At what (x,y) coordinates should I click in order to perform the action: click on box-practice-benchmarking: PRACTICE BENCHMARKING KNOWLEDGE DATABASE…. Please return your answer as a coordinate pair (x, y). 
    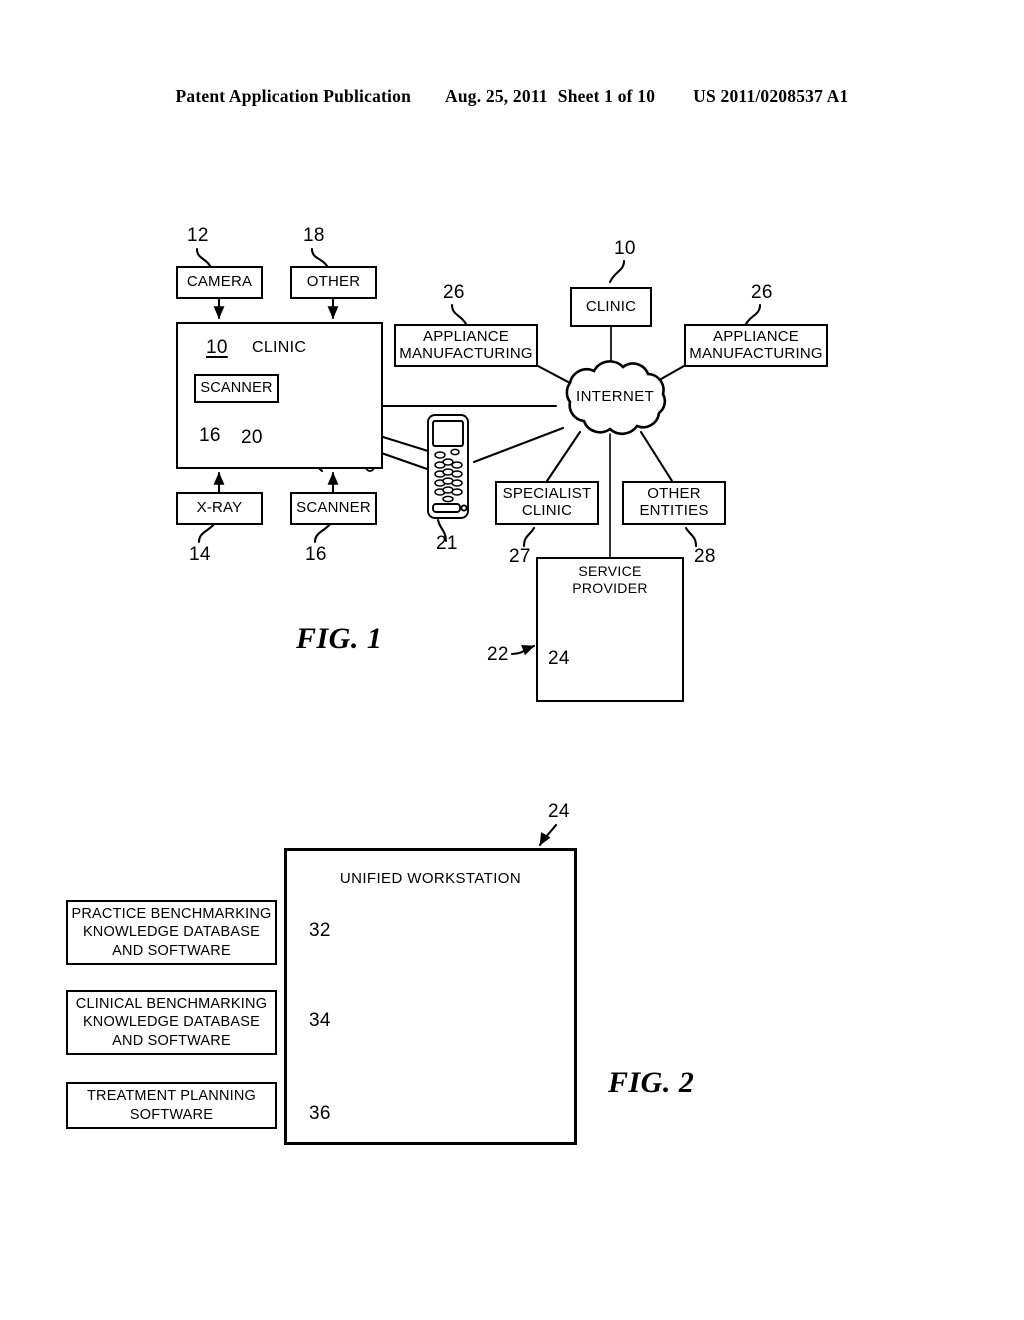
    Looking at the image, I should click on (171, 932).